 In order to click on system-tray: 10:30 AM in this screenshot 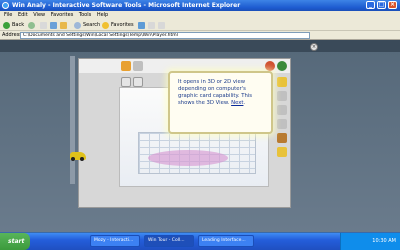, I will do `click(370, 241)`.